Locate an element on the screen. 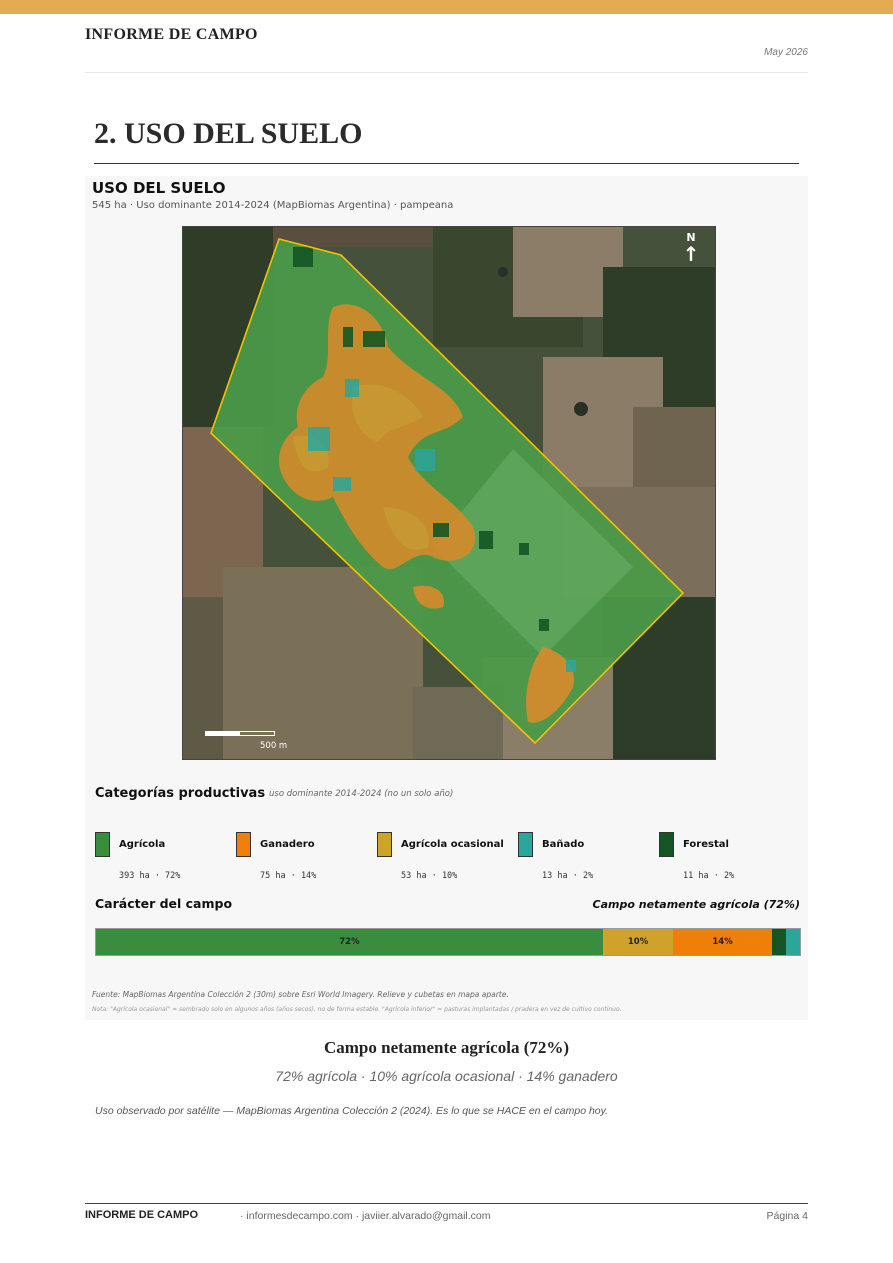 This screenshot has width=893, height=1263. legend-item-forestal: Forestal 11 ha · 2% is located at coordinates (734, 862).